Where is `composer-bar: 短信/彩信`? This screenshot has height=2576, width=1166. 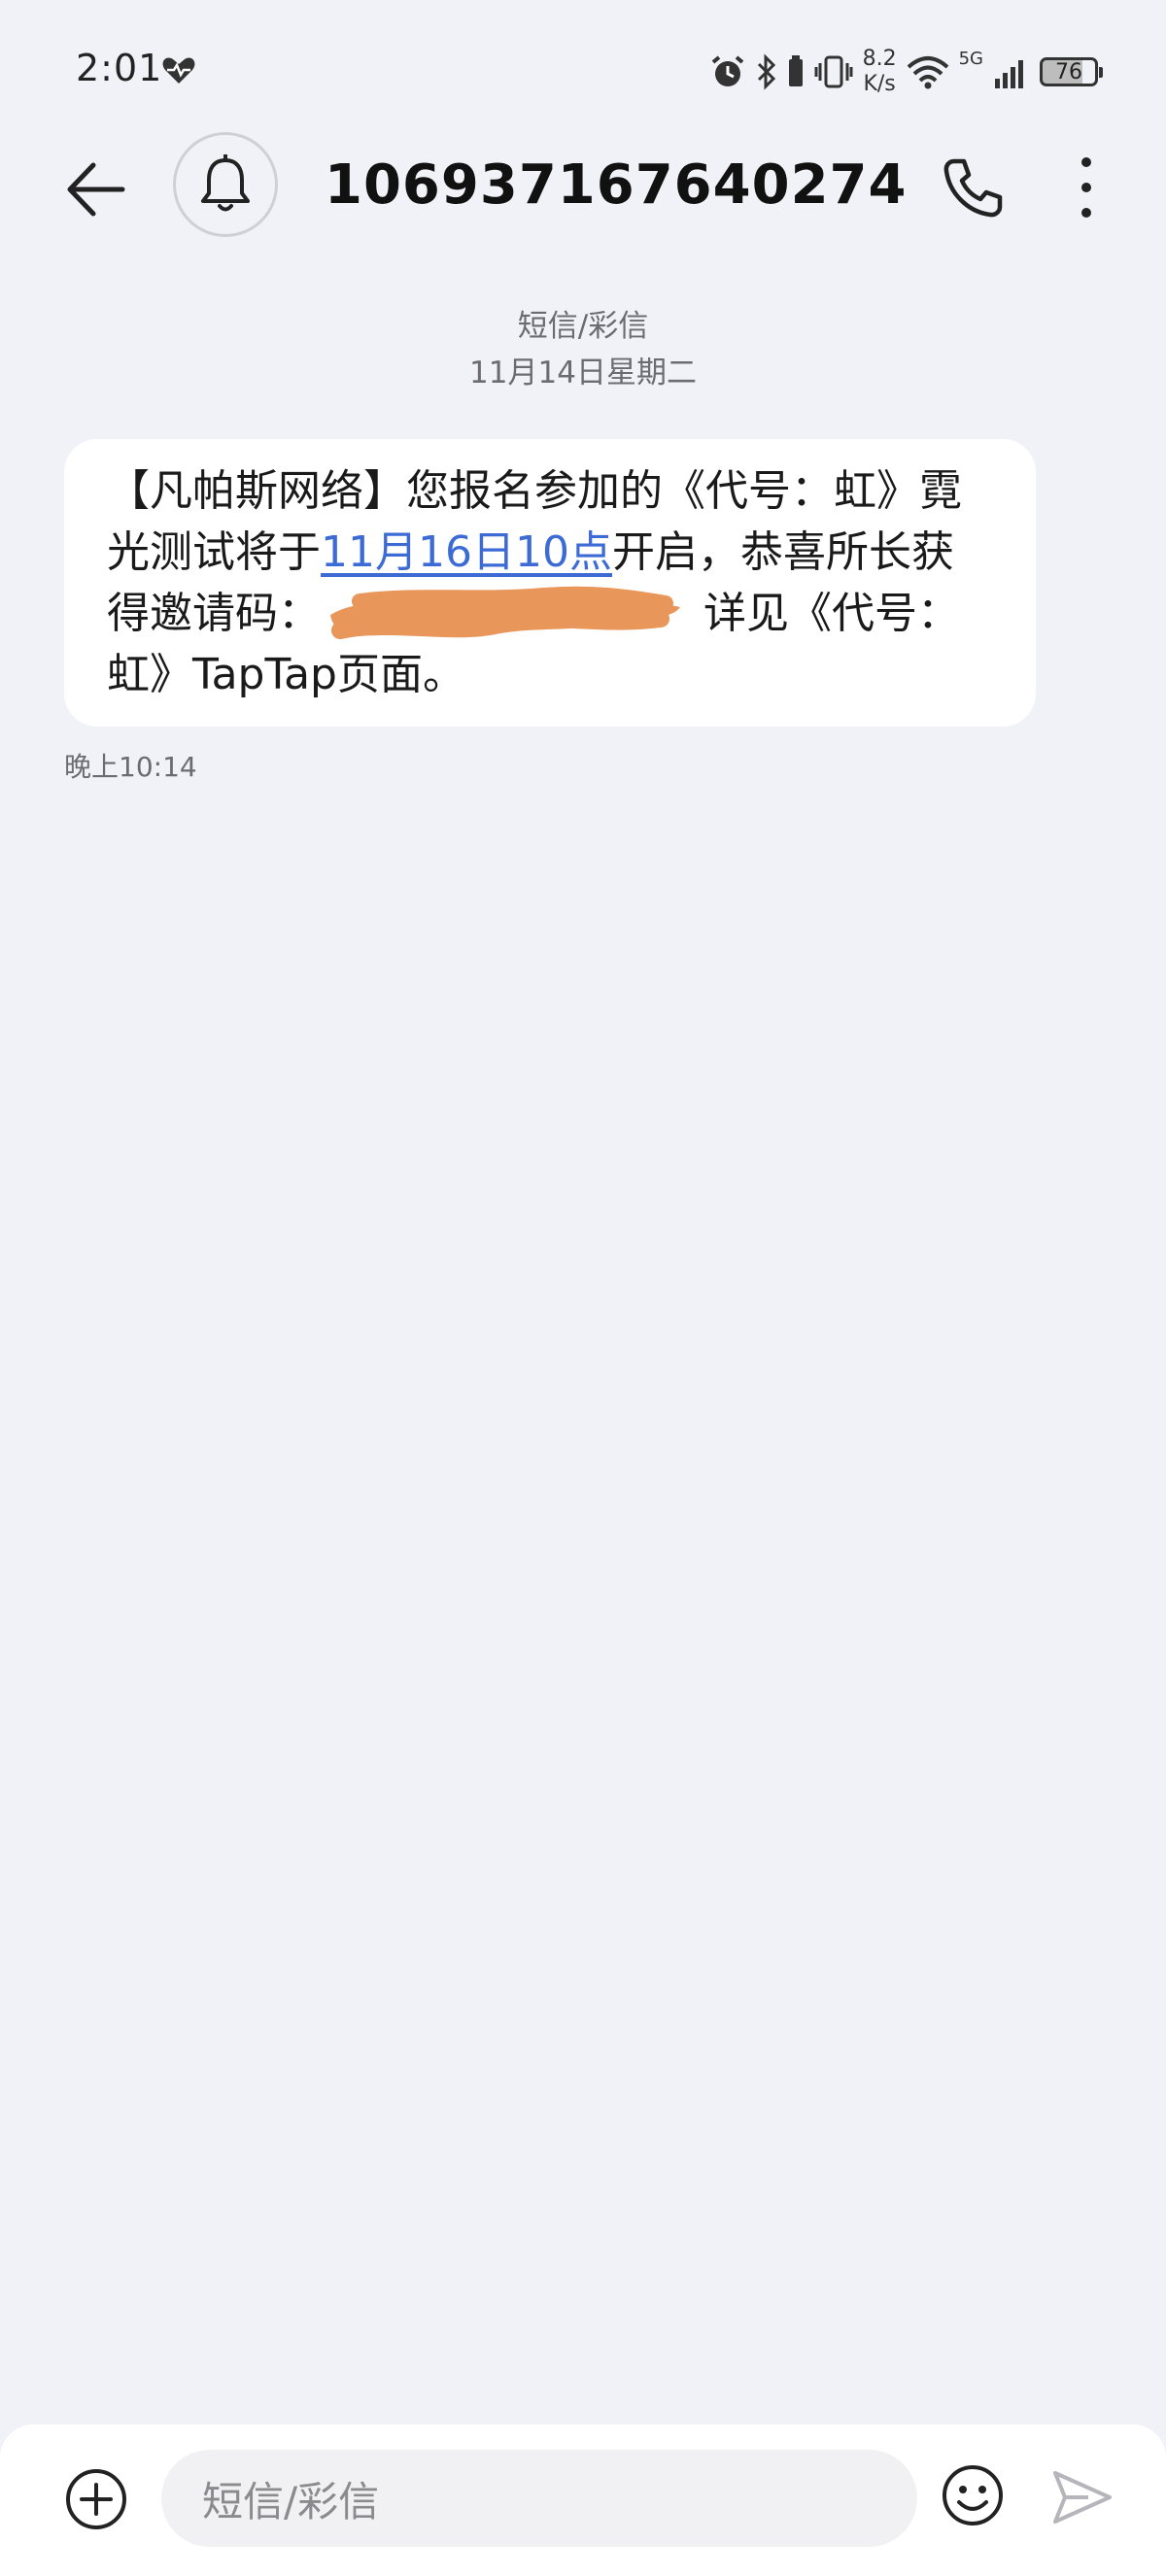 composer-bar: 短信/彩信 is located at coordinates (583, 2500).